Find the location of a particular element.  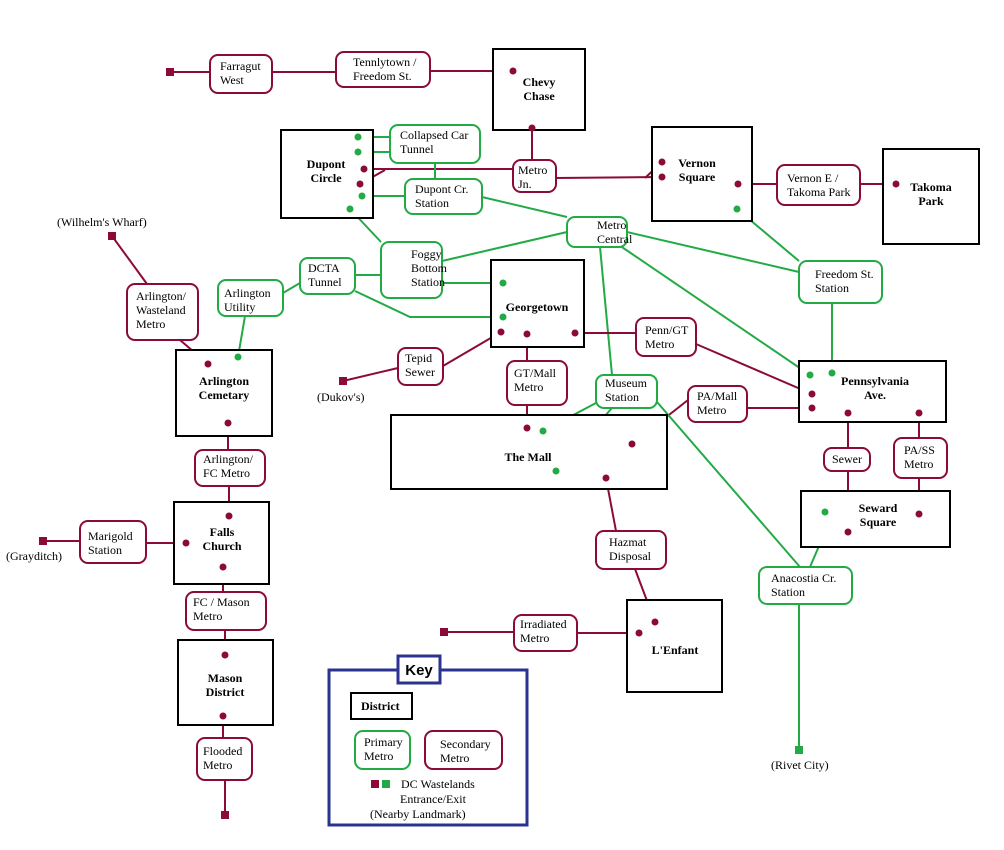

label-line: Chevy is located at coordinates (539, 82).